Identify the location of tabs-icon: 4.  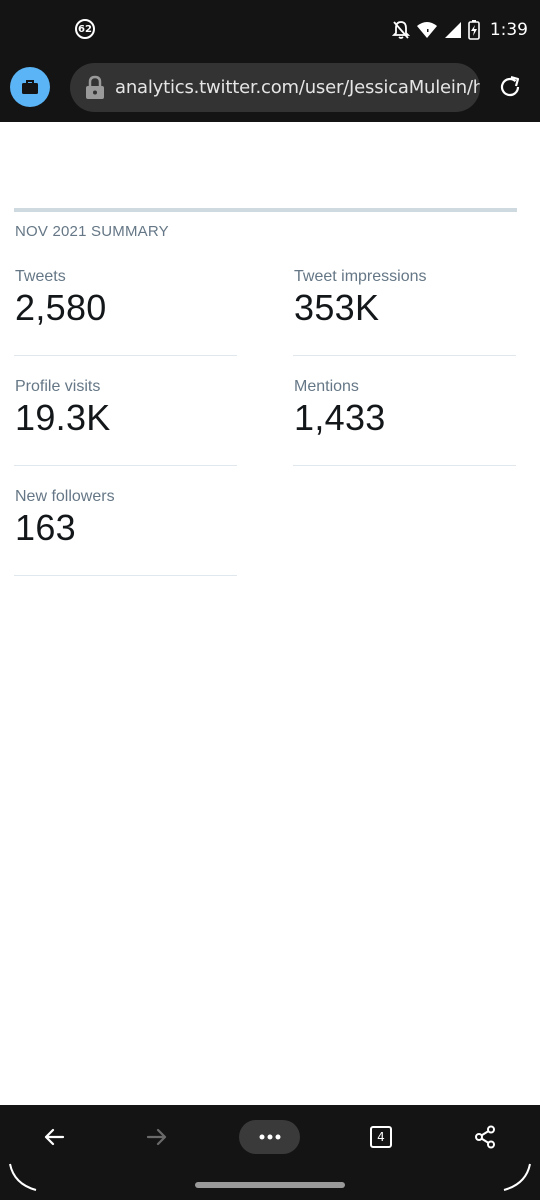
(381, 1137).